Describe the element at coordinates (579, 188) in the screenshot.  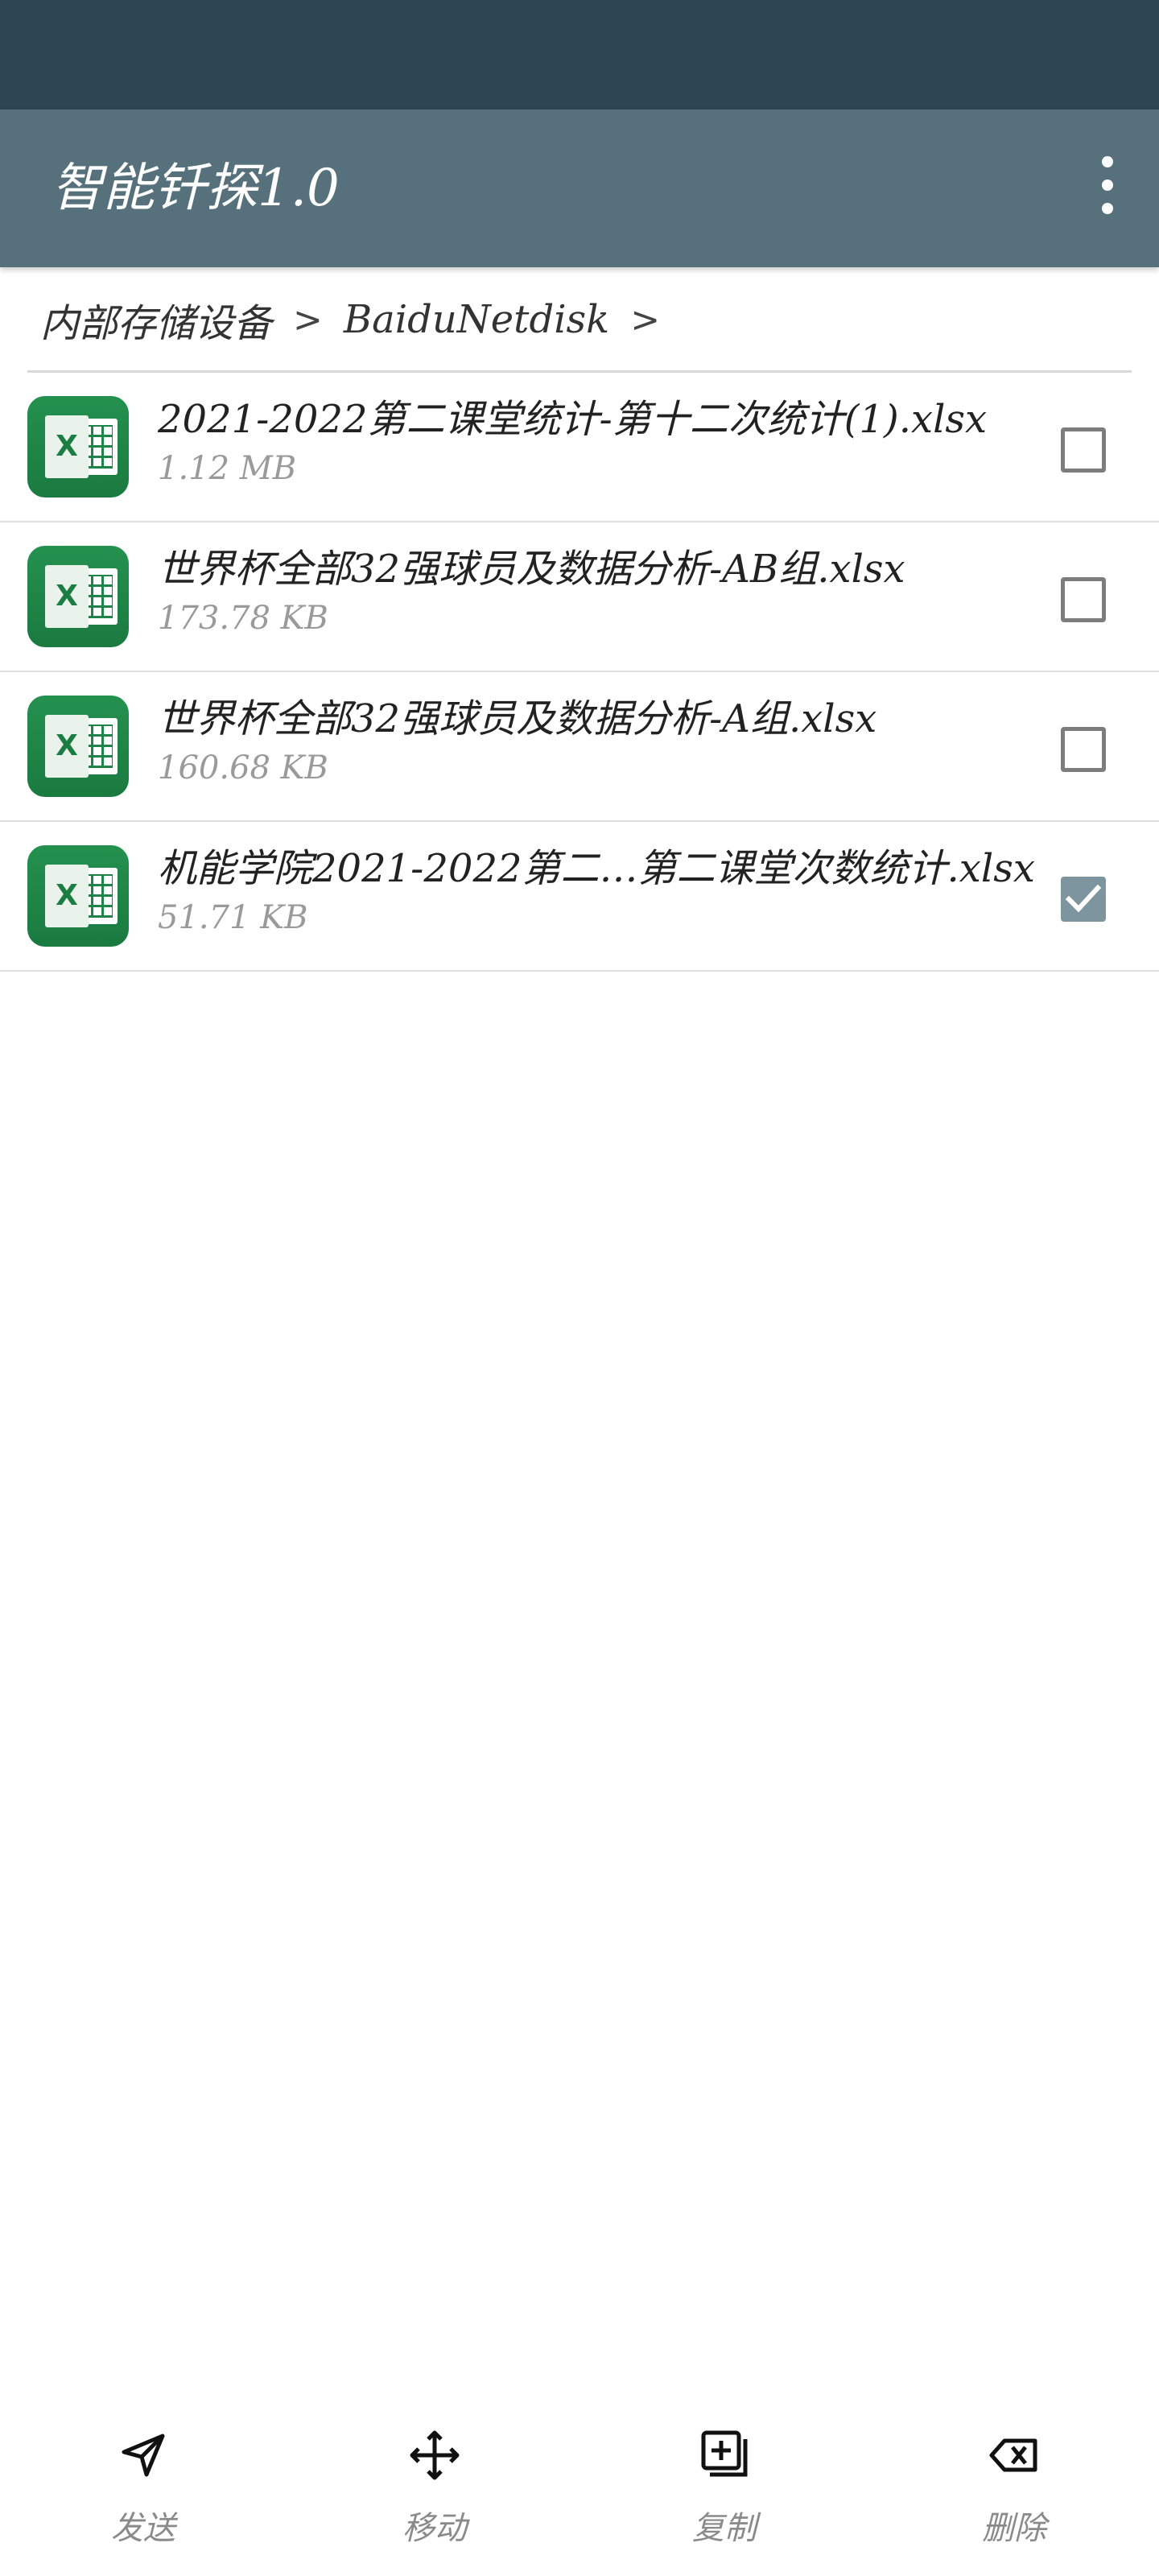
I see `app-bar: 智能钎探1.0` at that location.